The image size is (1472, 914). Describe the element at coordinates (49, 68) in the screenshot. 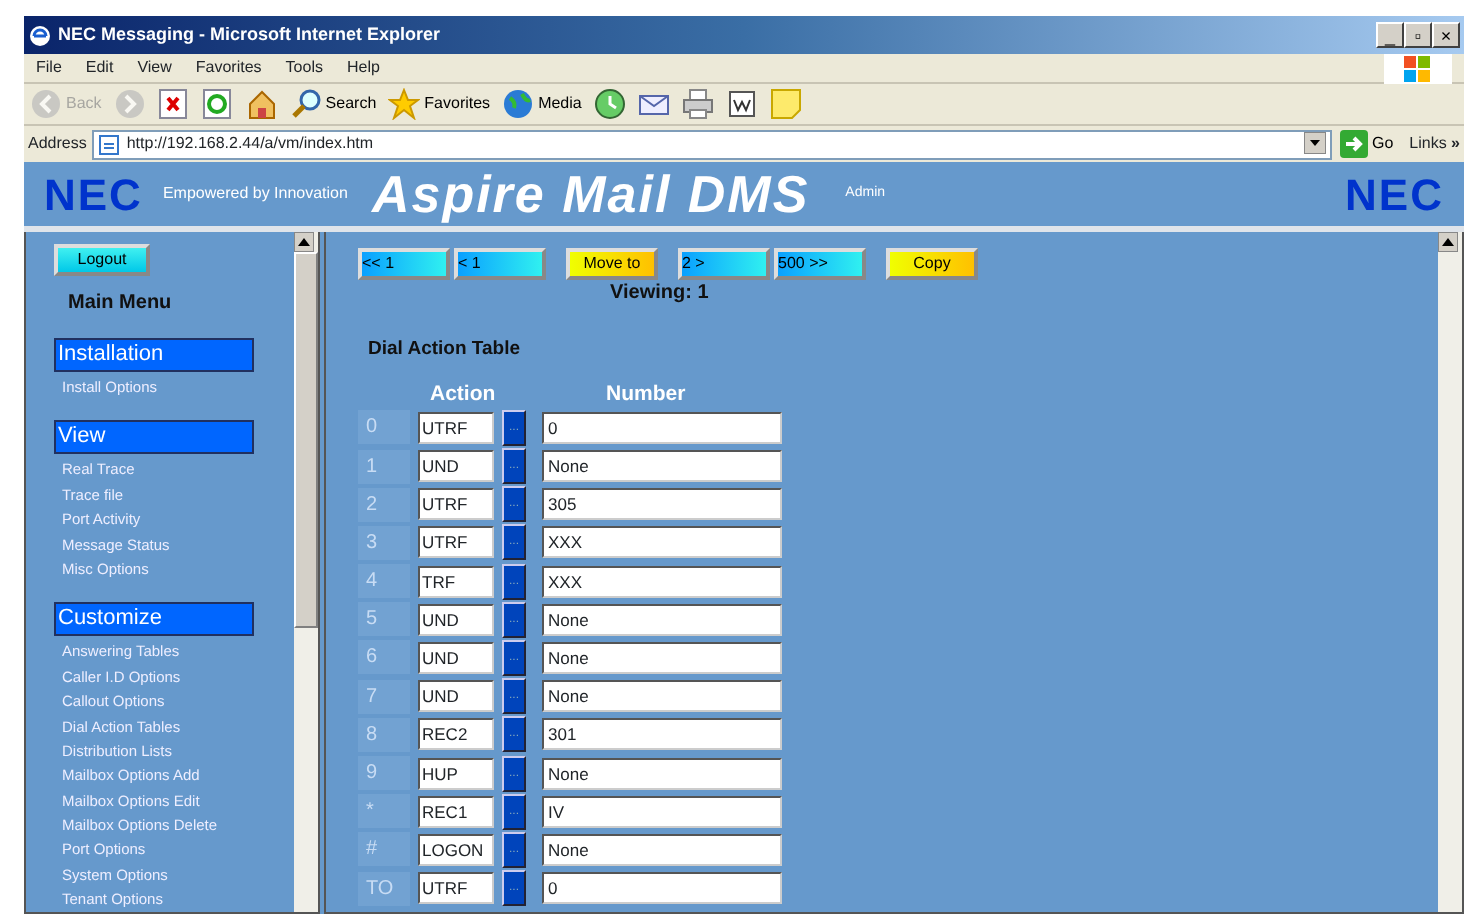

I see `menu-item: File` at that location.